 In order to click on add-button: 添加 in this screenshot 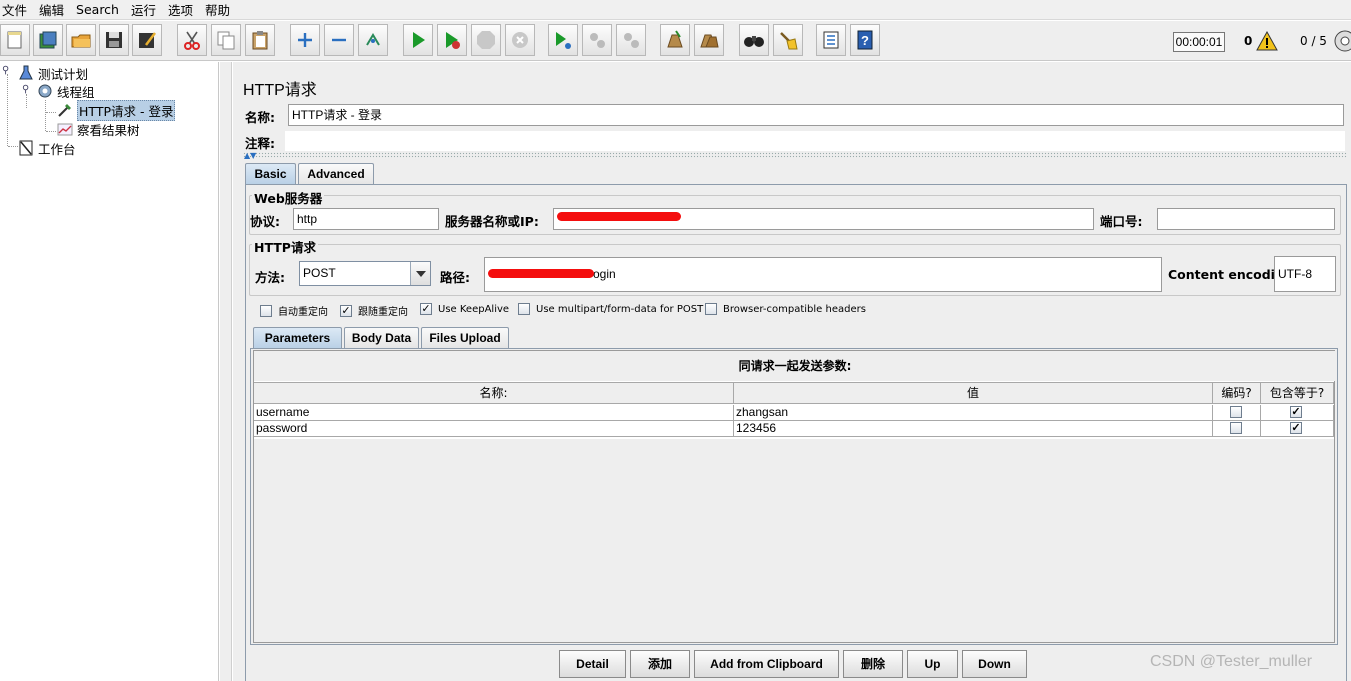, I will do `click(660, 664)`.